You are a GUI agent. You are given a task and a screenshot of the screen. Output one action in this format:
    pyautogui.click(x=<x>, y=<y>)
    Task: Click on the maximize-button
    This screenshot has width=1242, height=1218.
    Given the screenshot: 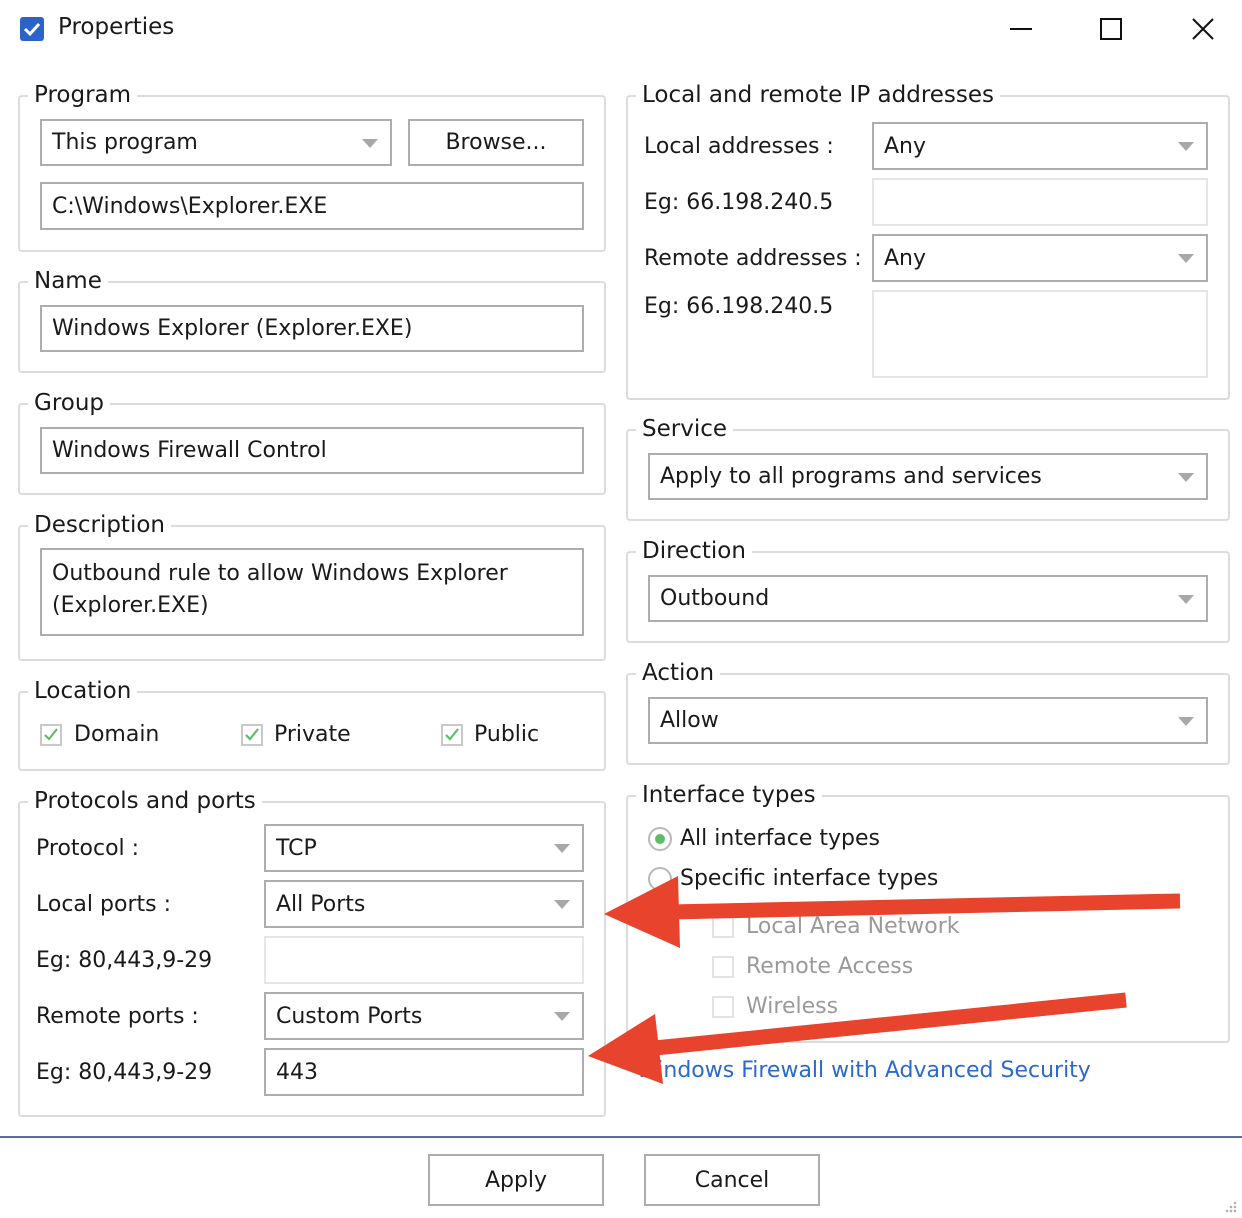 What is the action you would take?
    pyautogui.click(x=1111, y=28)
    